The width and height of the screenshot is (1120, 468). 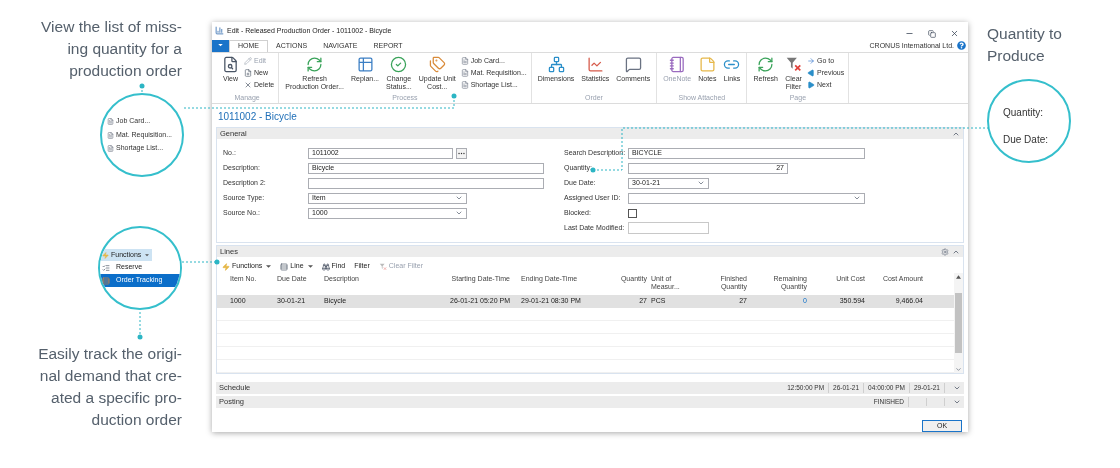 What do you see at coordinates (426, 183) in the screenshot?
I see `text-field` at bounding box center [426, 183].